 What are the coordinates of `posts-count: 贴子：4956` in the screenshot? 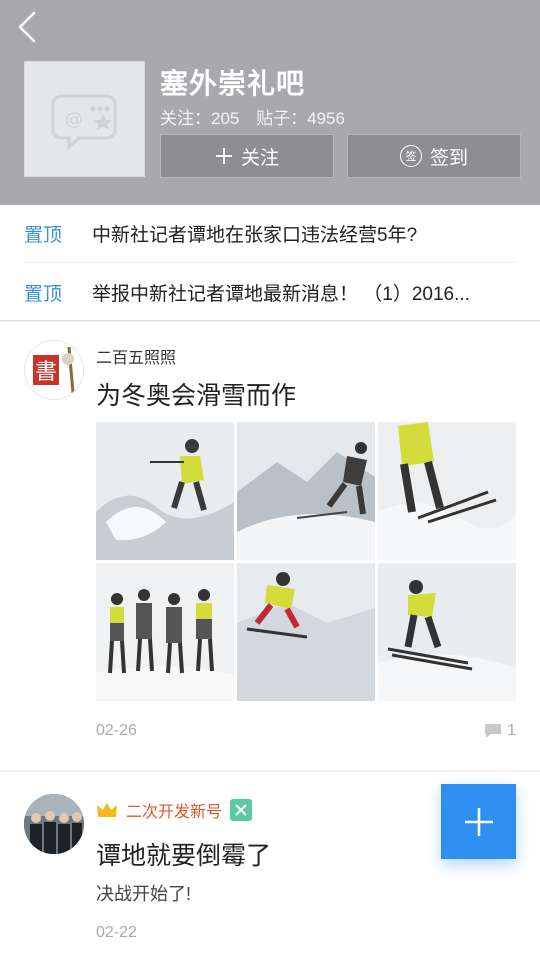 It's located at (300, 118).